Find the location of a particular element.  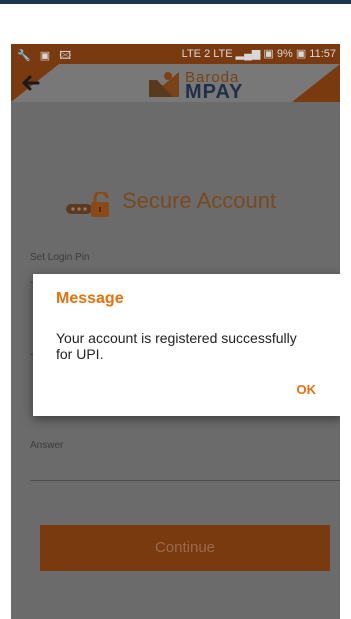

answer-label: Answer is located at coordinates (47, 445).